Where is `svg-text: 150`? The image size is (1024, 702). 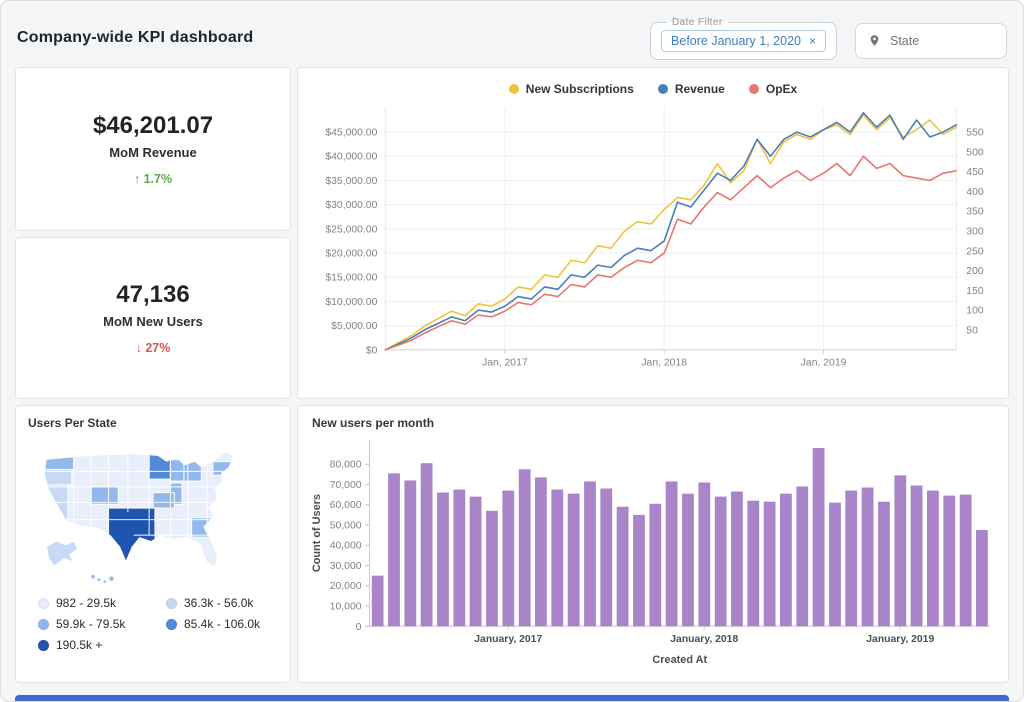
svg-text: 150 is located at coordinates (975, 291).